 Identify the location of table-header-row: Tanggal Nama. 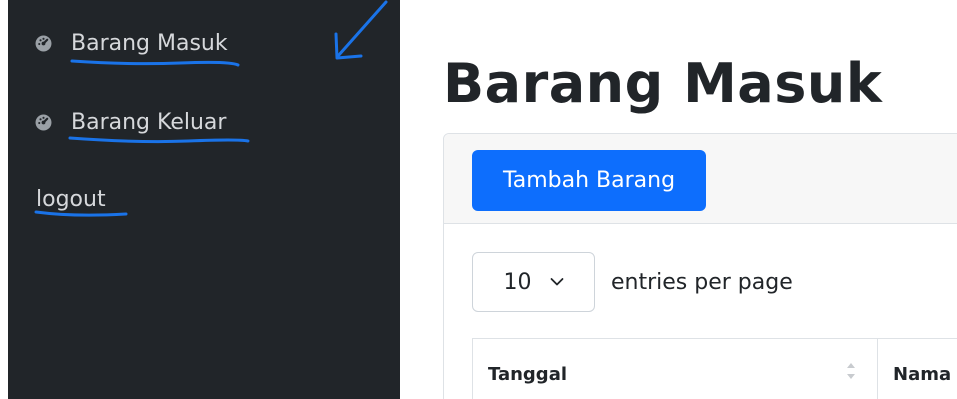
(714, 368).